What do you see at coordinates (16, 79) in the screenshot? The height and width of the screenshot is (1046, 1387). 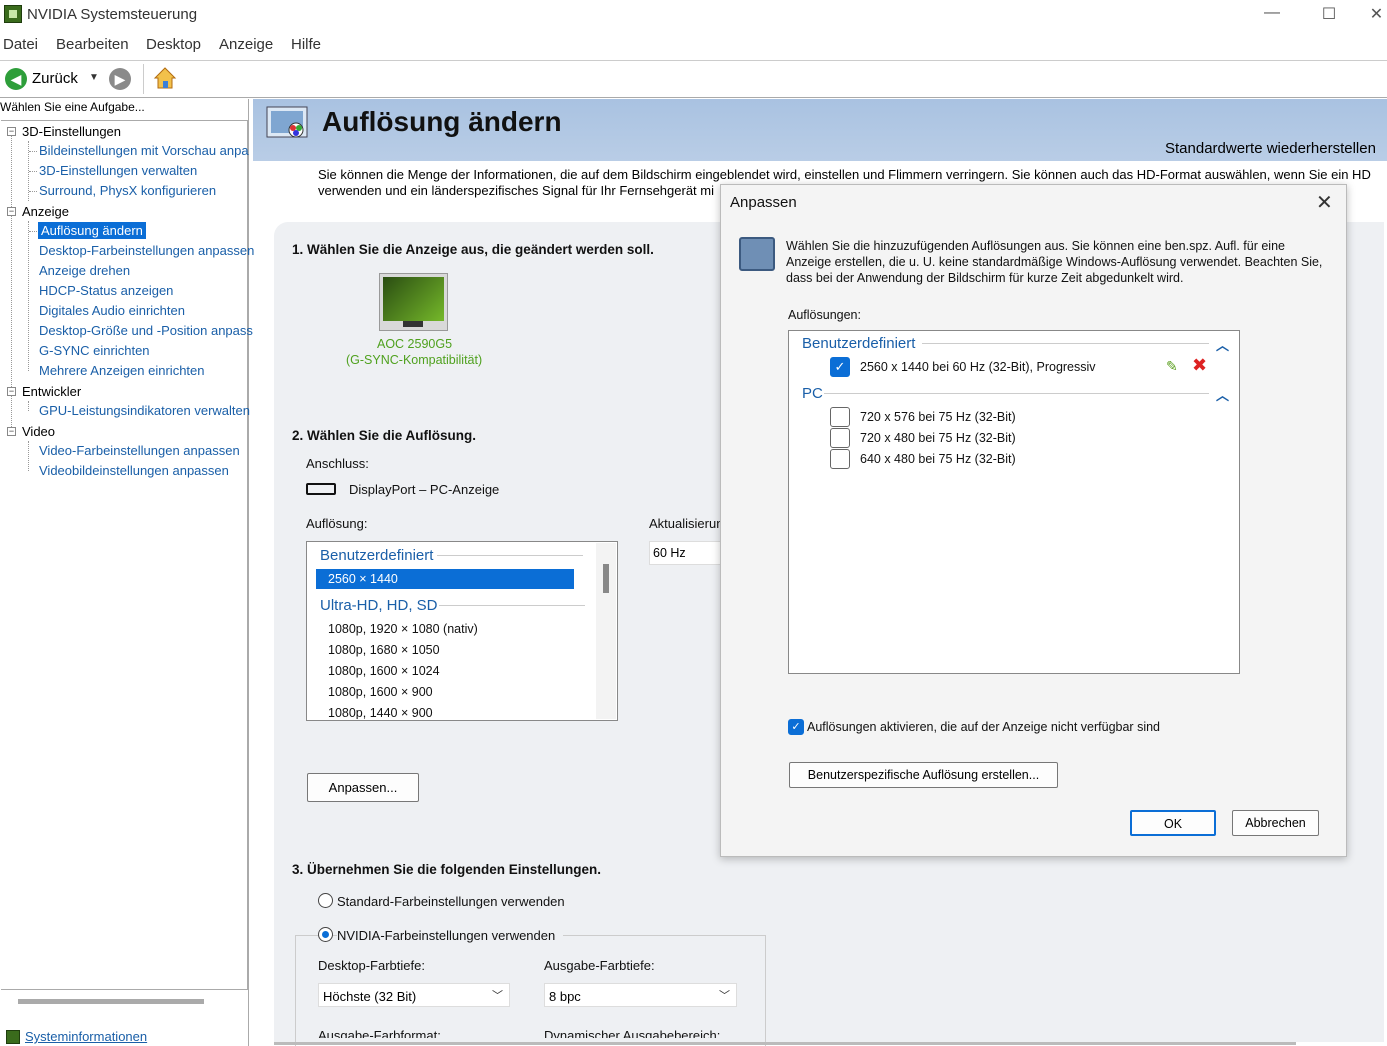 I see `back-arrow-icon: ◀` at bounding box center [16, 79].